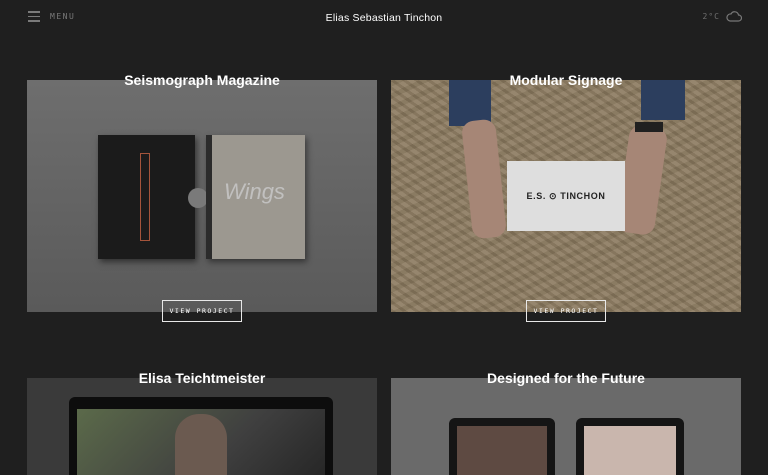 The image size is (768, 475). I want to click on portrait, so click(201, 444).